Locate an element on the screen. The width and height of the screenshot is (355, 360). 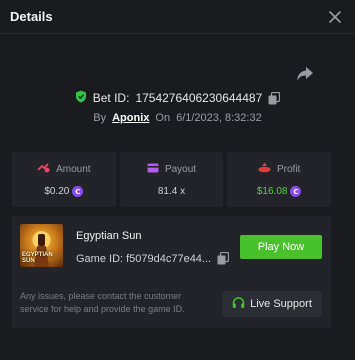
live-support-button: Live Support is located at coordinates (272, 304).